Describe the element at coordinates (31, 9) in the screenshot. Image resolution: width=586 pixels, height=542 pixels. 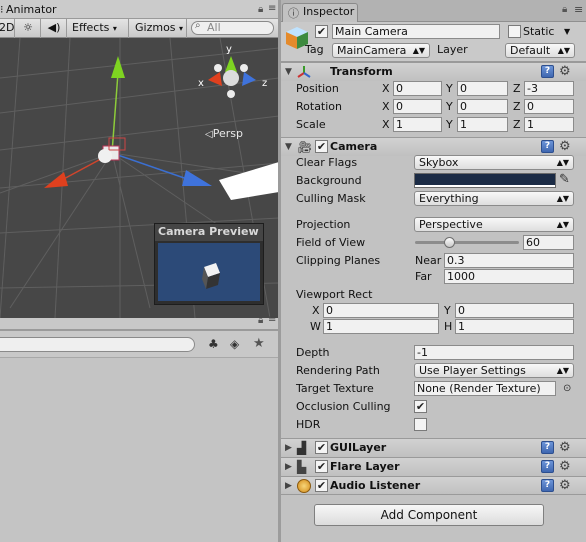
I see `animator-tab: Animator` at that location.